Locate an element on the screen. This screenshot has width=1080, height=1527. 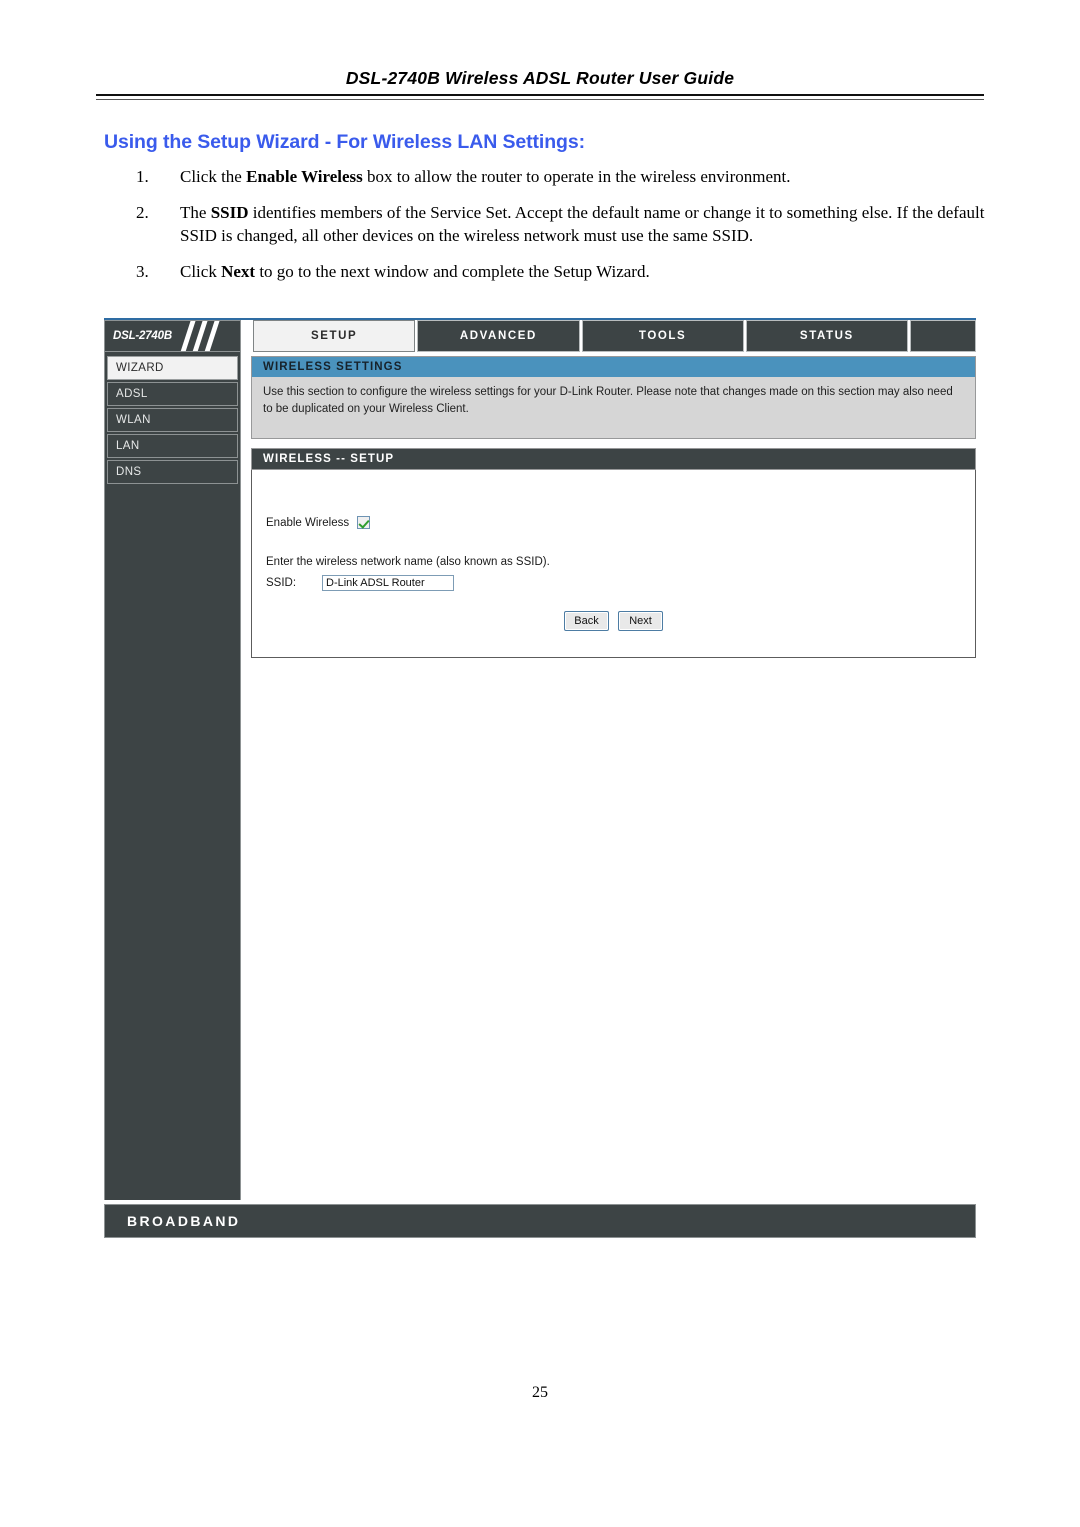
back-button: Back is located at coordinates (586, 621).